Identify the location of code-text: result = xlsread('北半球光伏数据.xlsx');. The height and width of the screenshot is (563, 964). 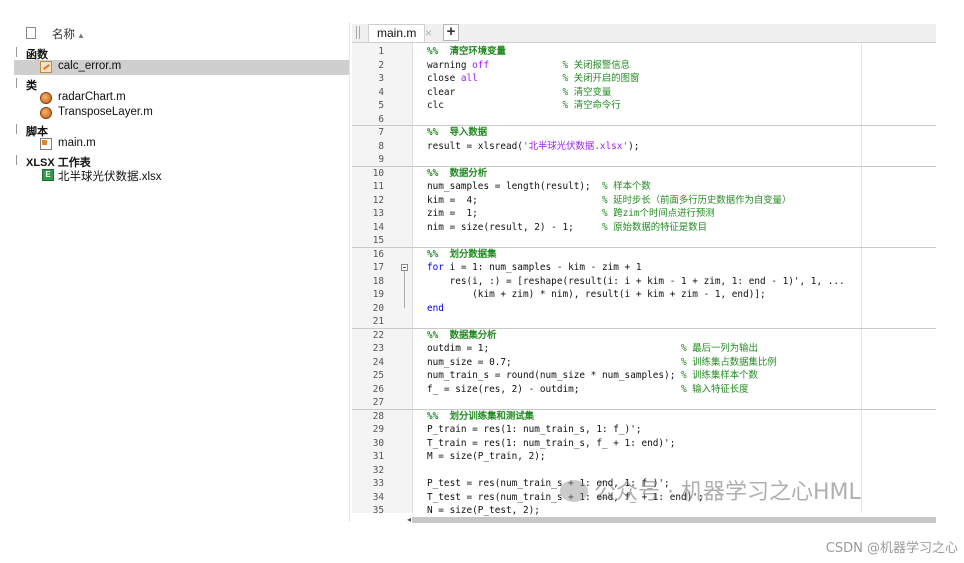
(533, 146).